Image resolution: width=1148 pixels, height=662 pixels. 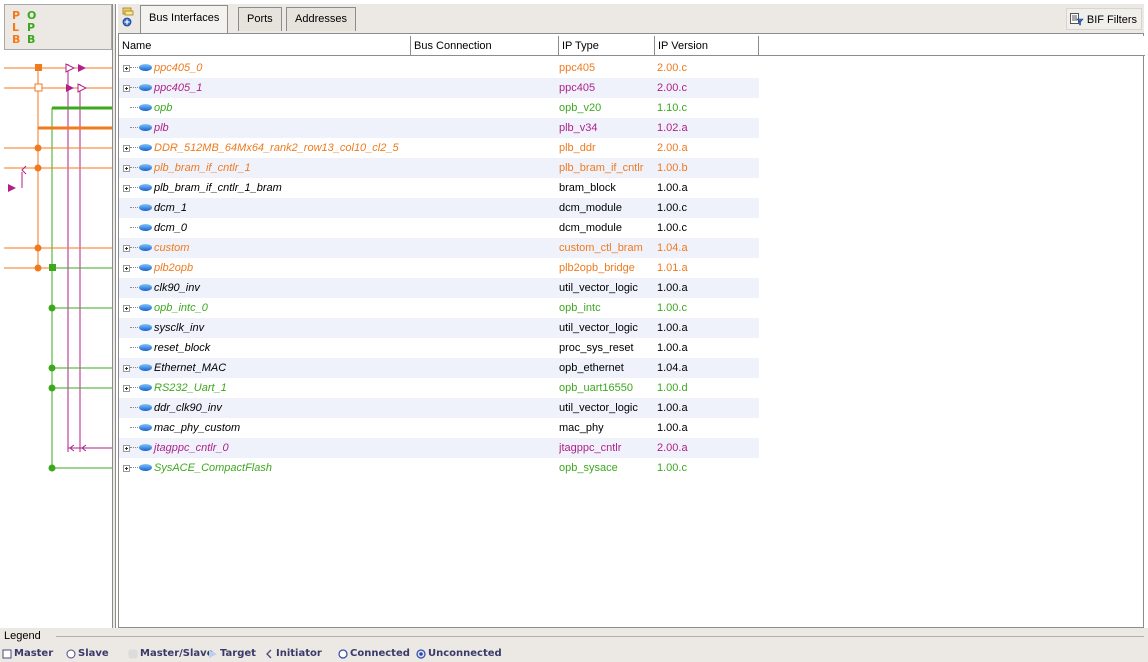 What do you see at coordinates (485, 46) in the screenshot?
I see `column-header-bus-connection: Bus Connection` at bounding box center [485, 46].